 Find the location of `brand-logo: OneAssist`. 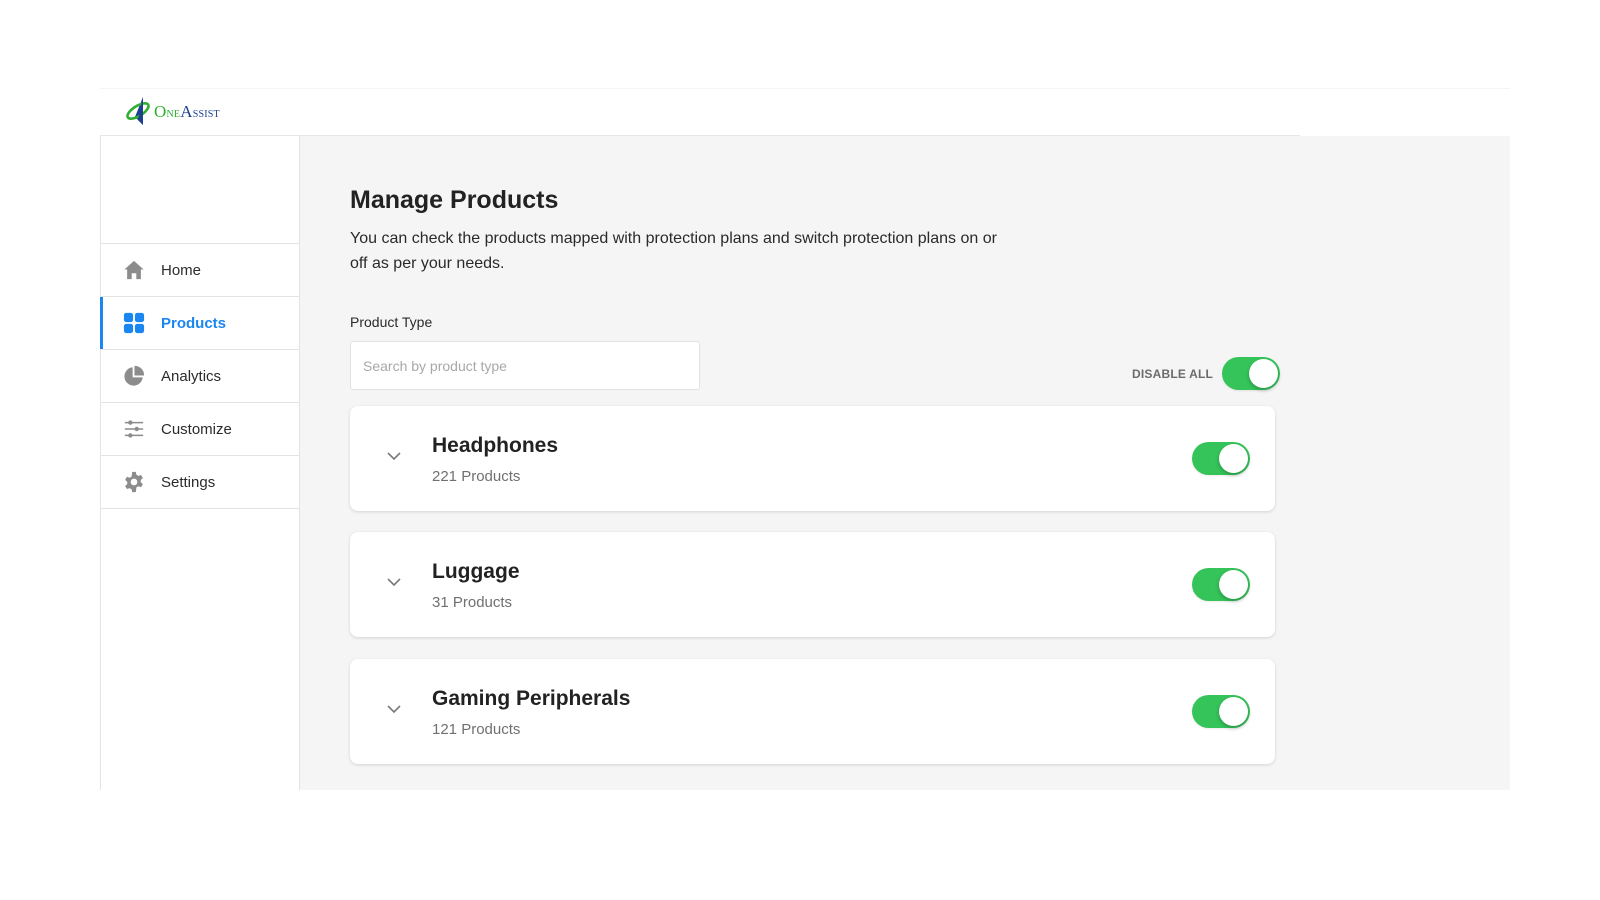

brand-logo: OneAssist is located at coordinates (172, 112).